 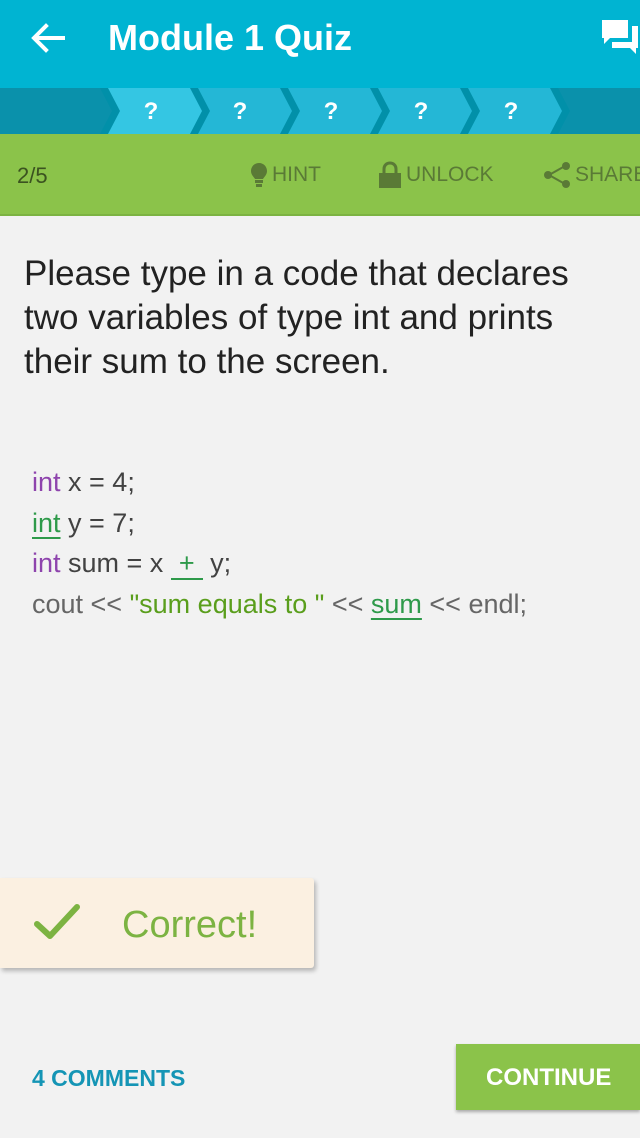 I want to click on share-icon, so click(x=557, y=175).